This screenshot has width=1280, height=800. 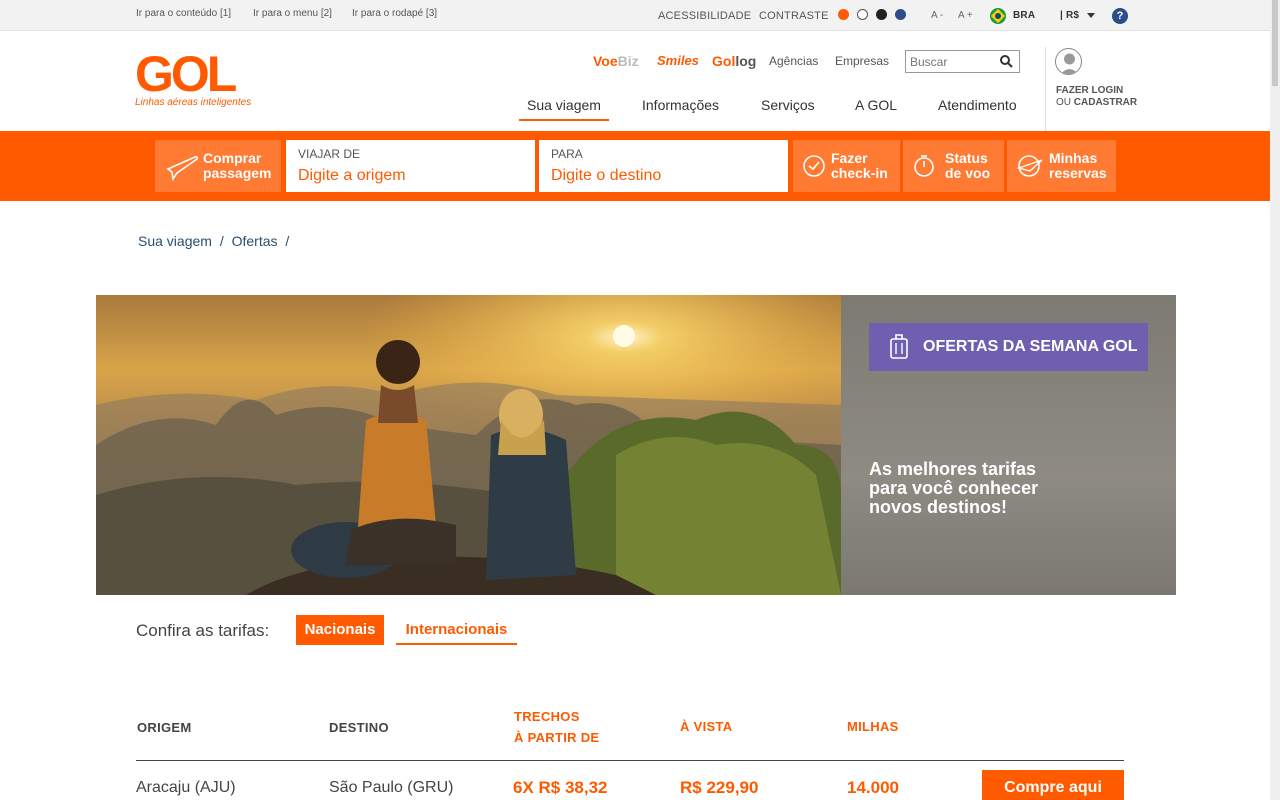 I want to click on help-icon: ?, so click(x=1120, y=16).